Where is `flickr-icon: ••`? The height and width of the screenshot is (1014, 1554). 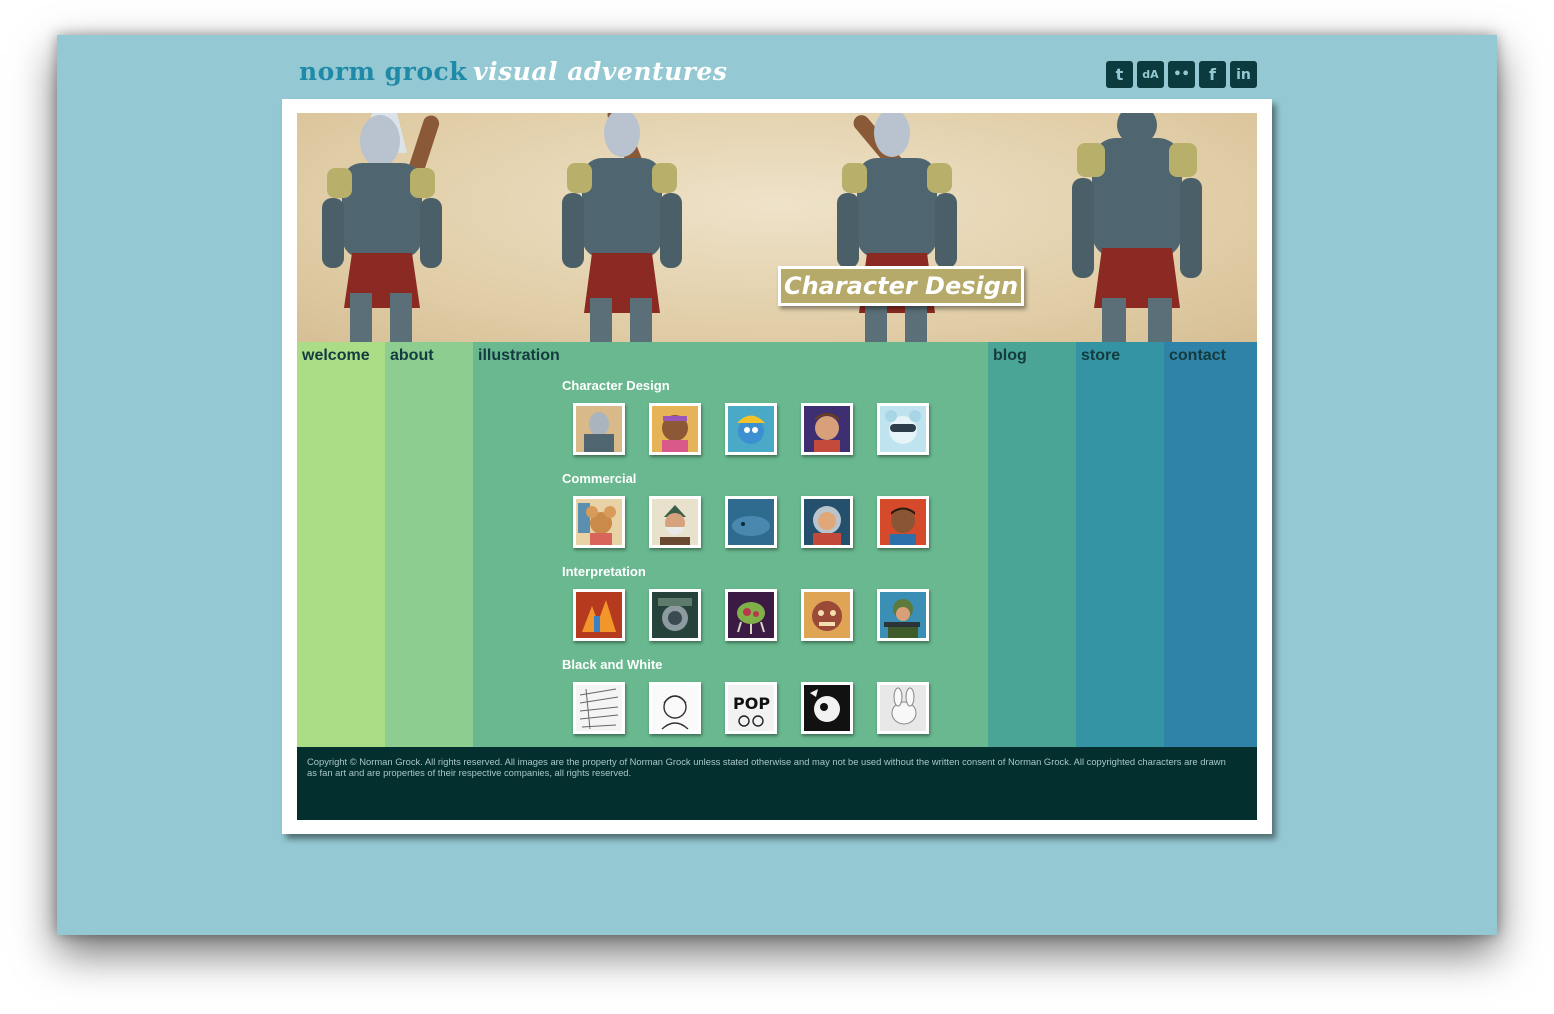
flickr-icon: •• is located at coordinates (1181, 74).